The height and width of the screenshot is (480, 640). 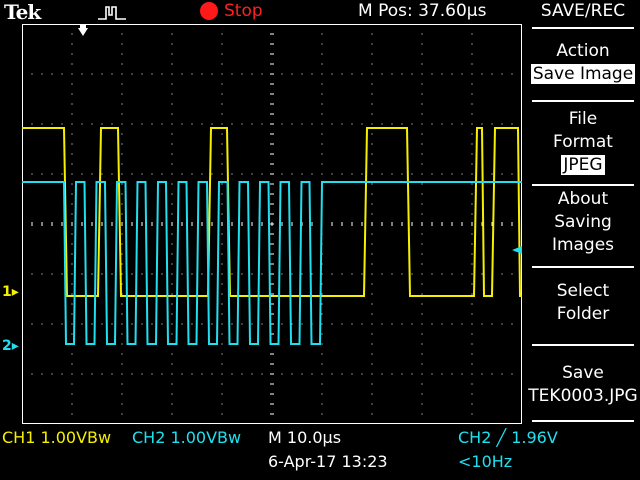 I want to click on action-menu-button: Action Save Image, so click(x=583, y=63).